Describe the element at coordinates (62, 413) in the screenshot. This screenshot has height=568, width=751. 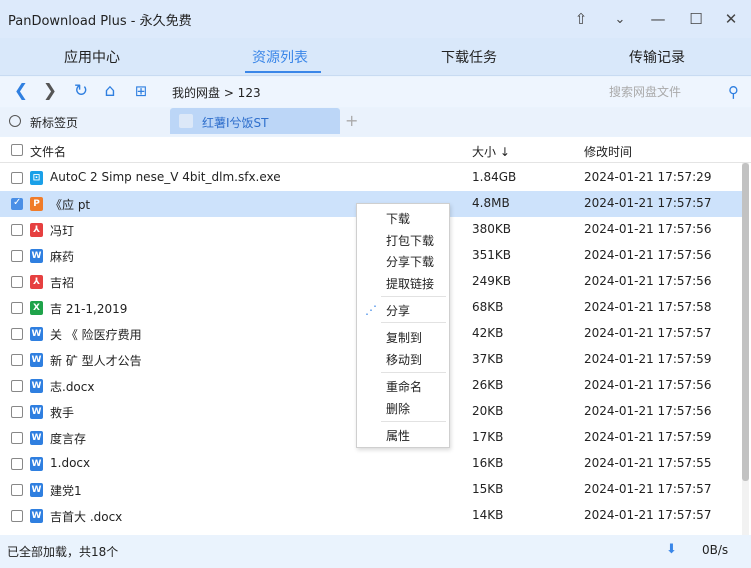
I see `file-name: 救手` at that location.